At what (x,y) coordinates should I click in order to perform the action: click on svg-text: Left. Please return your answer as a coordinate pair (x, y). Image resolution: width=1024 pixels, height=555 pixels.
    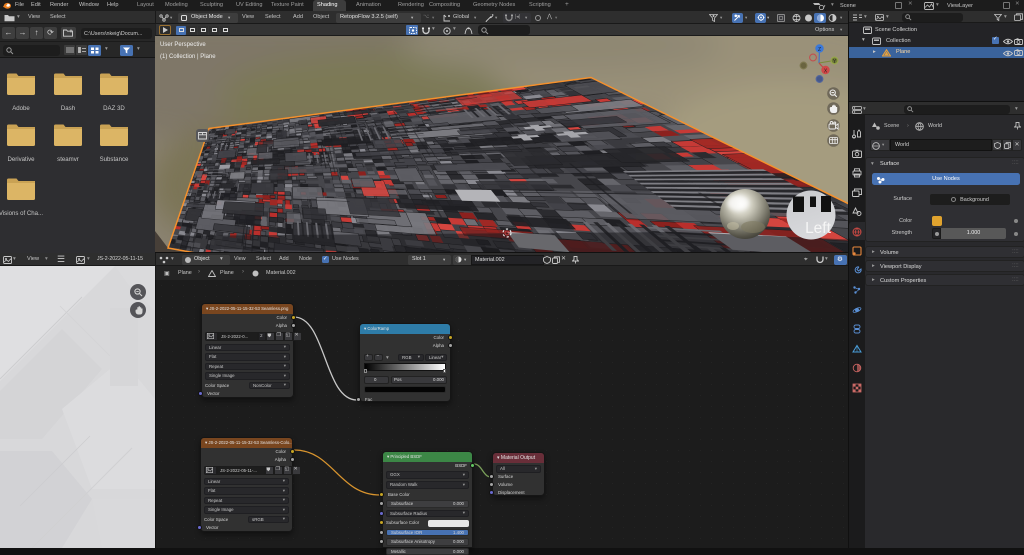
    Looking at the image, I should click on (818, 228).